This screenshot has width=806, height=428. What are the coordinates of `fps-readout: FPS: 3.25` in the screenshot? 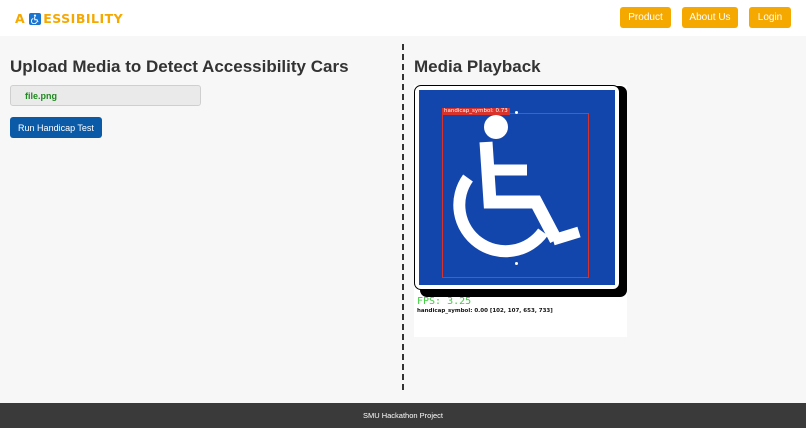 It's located at (444, 301).